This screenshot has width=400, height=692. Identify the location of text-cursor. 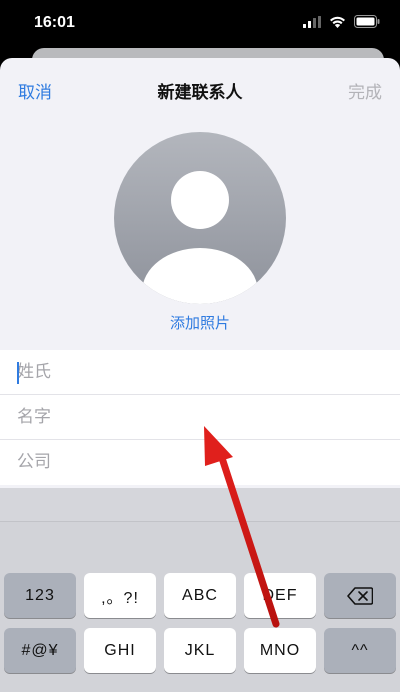
(18, 373).